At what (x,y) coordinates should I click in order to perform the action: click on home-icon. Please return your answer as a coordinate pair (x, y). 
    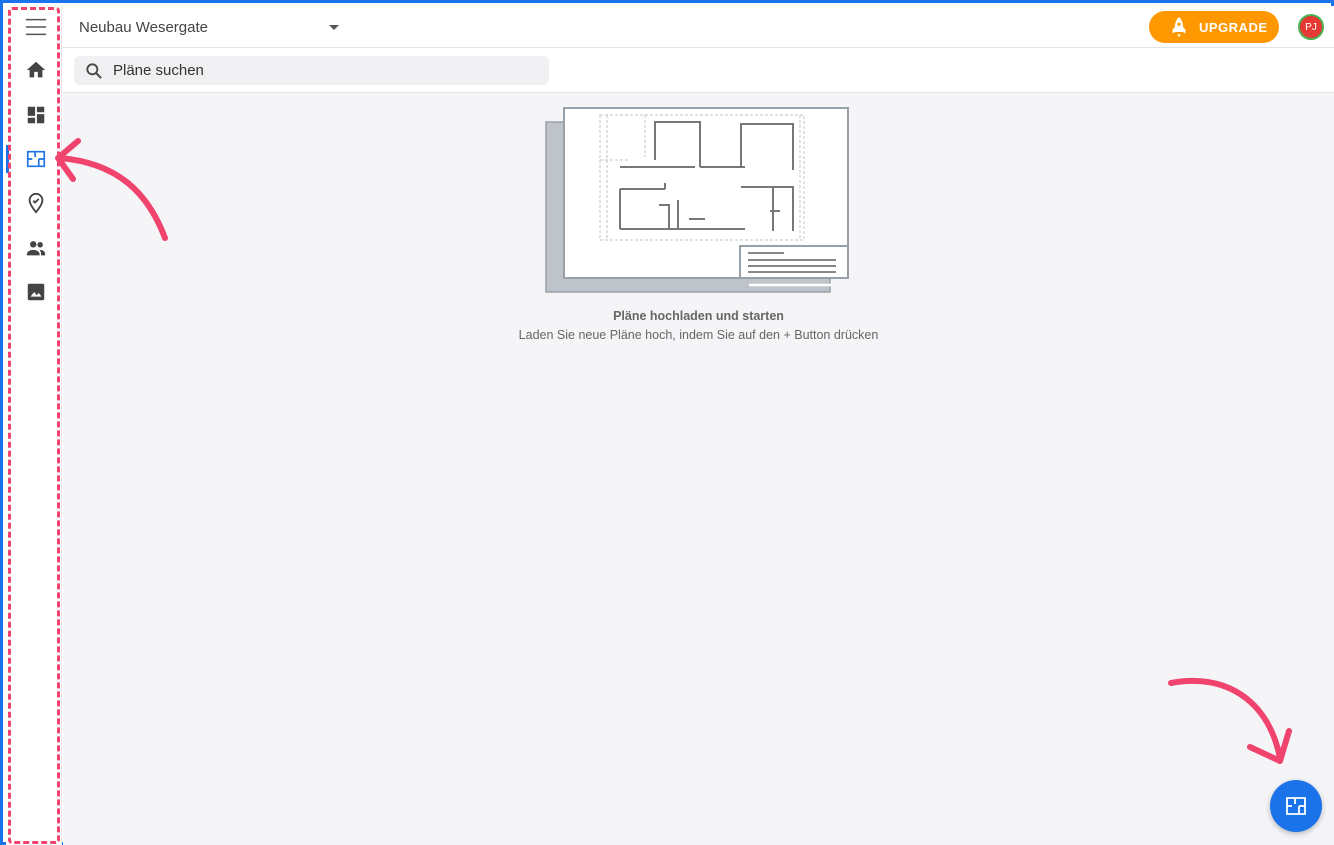
    Looking at the image, I should click on (36, 69).